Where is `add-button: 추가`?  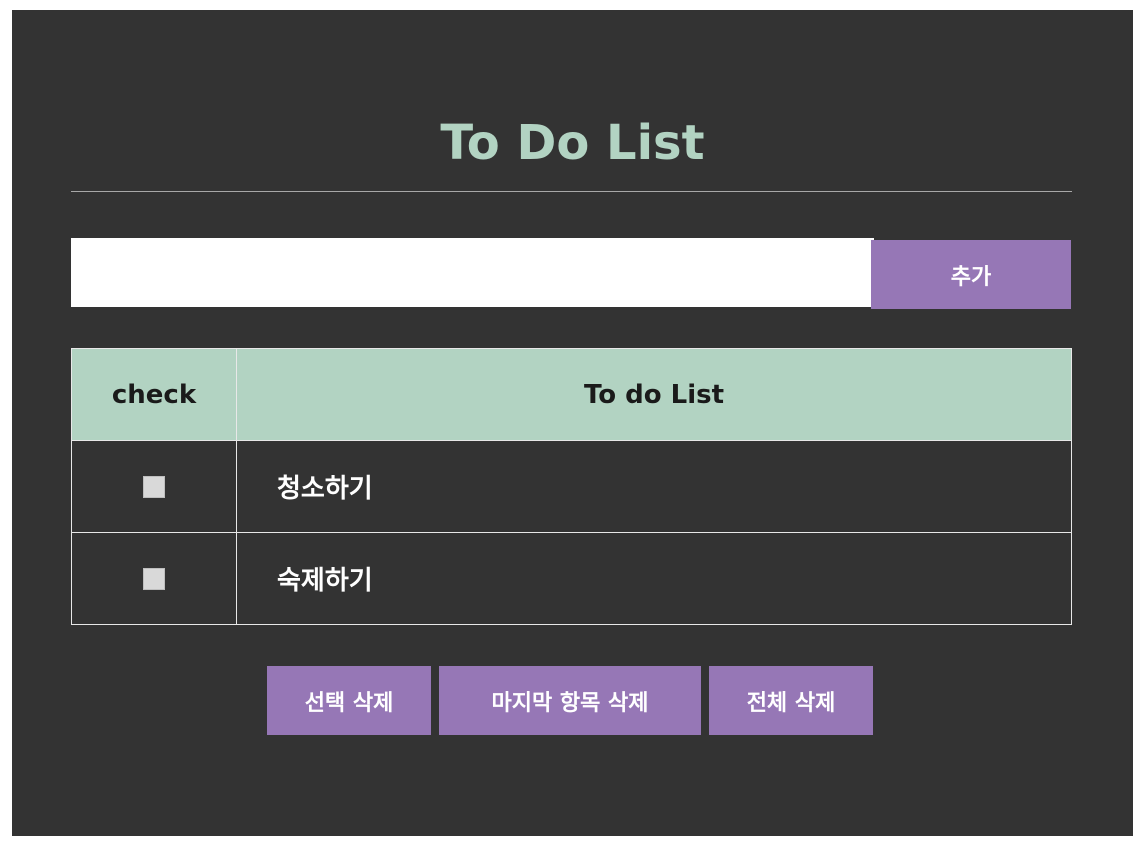
add-button: 추가 is located at coordinates (971, 274).